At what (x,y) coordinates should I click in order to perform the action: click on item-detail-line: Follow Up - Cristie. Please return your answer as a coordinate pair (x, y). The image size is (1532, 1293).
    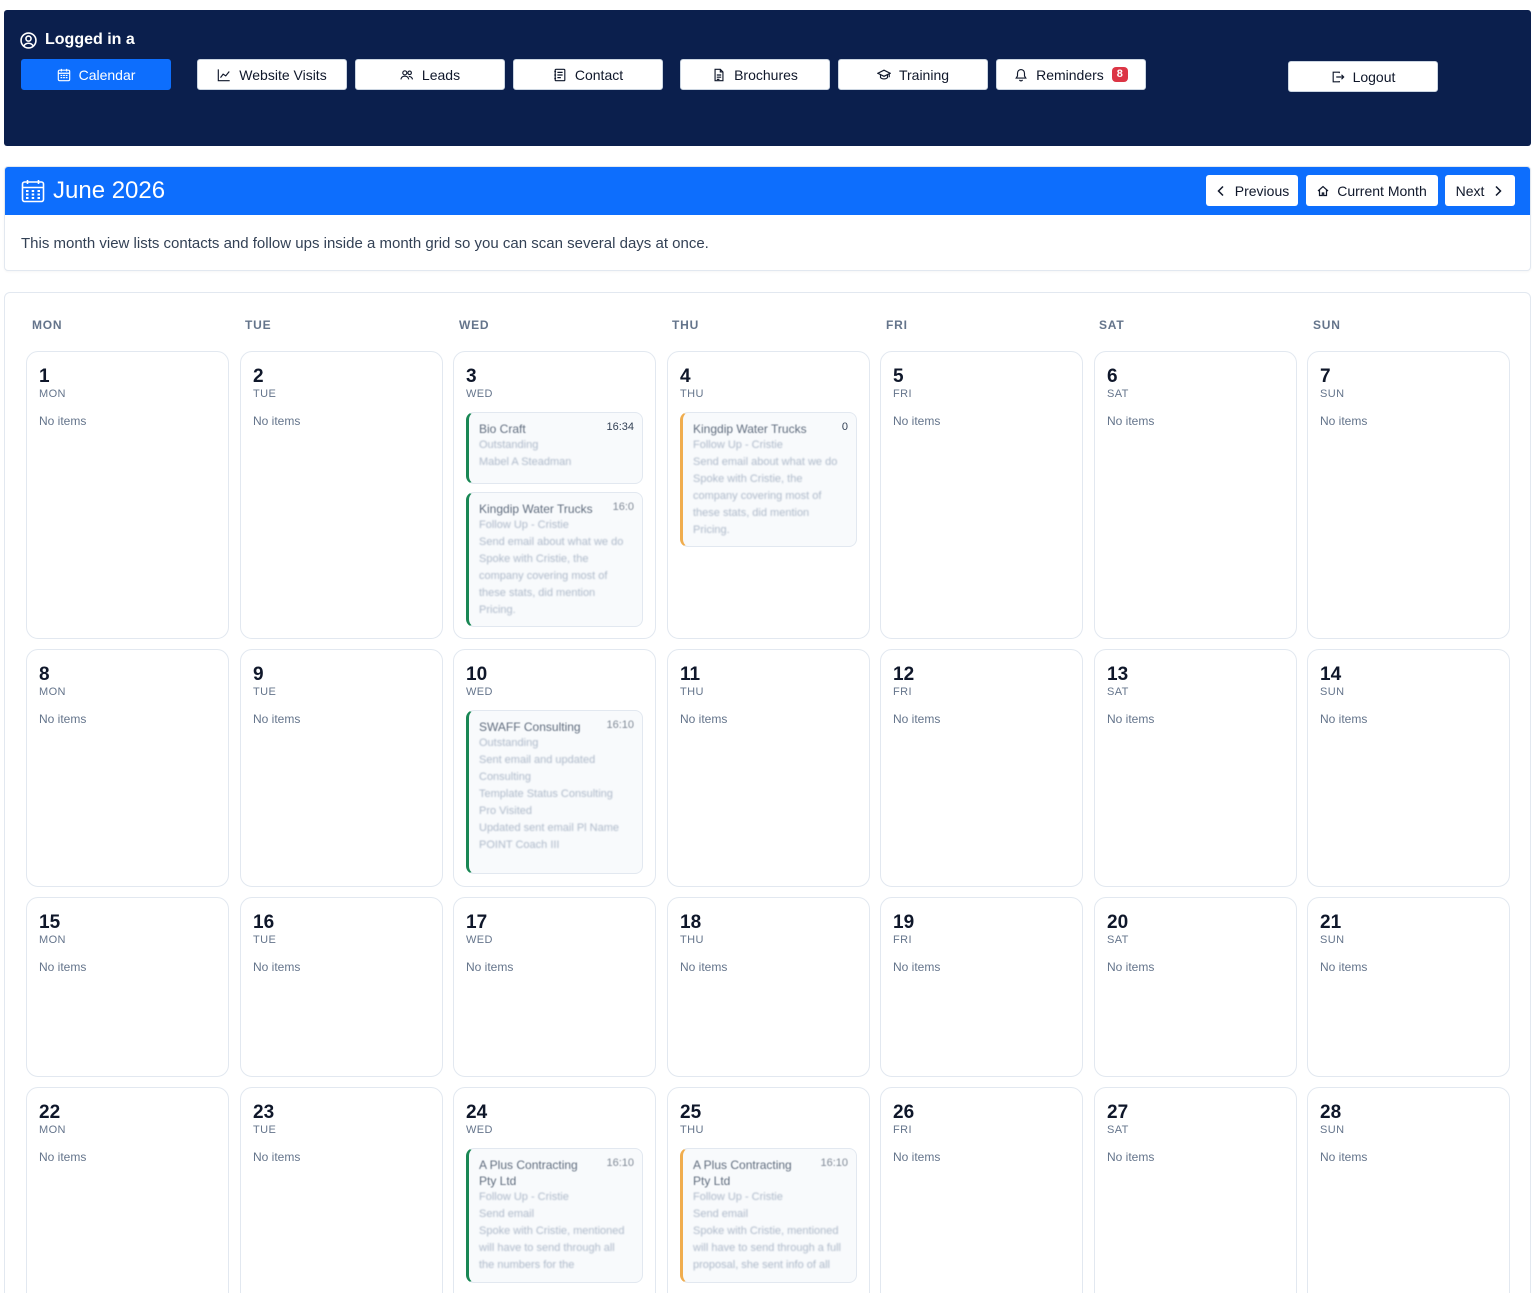
    Looking at the image, I should click on (738, 1197).